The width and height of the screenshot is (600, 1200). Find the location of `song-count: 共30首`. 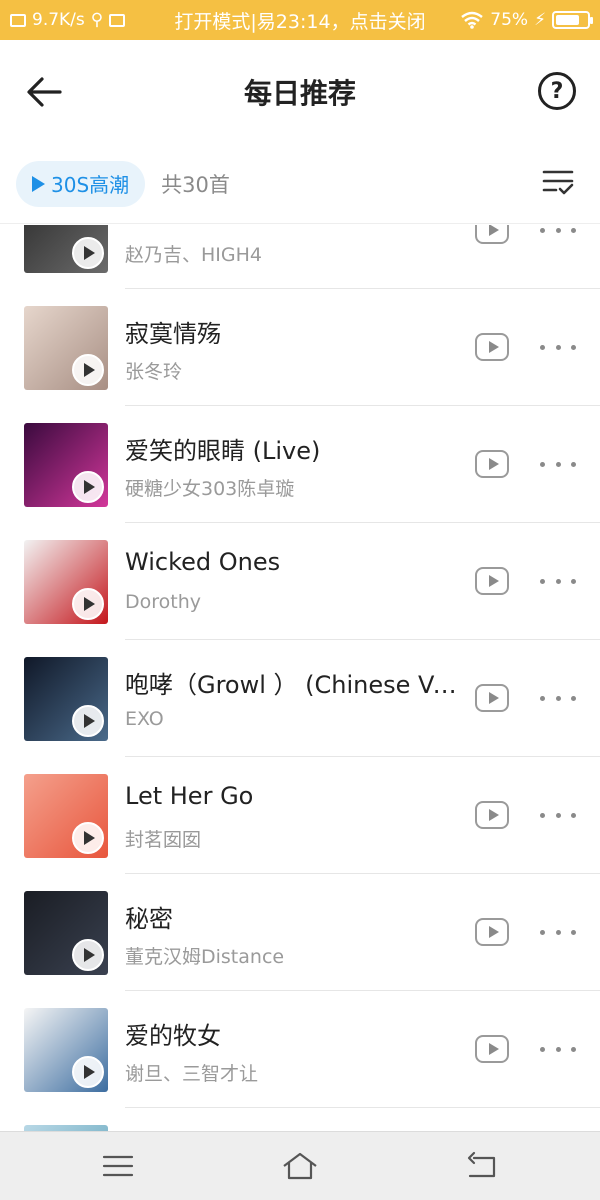

song-count: 共30首 is located at coordinates (195, 184).